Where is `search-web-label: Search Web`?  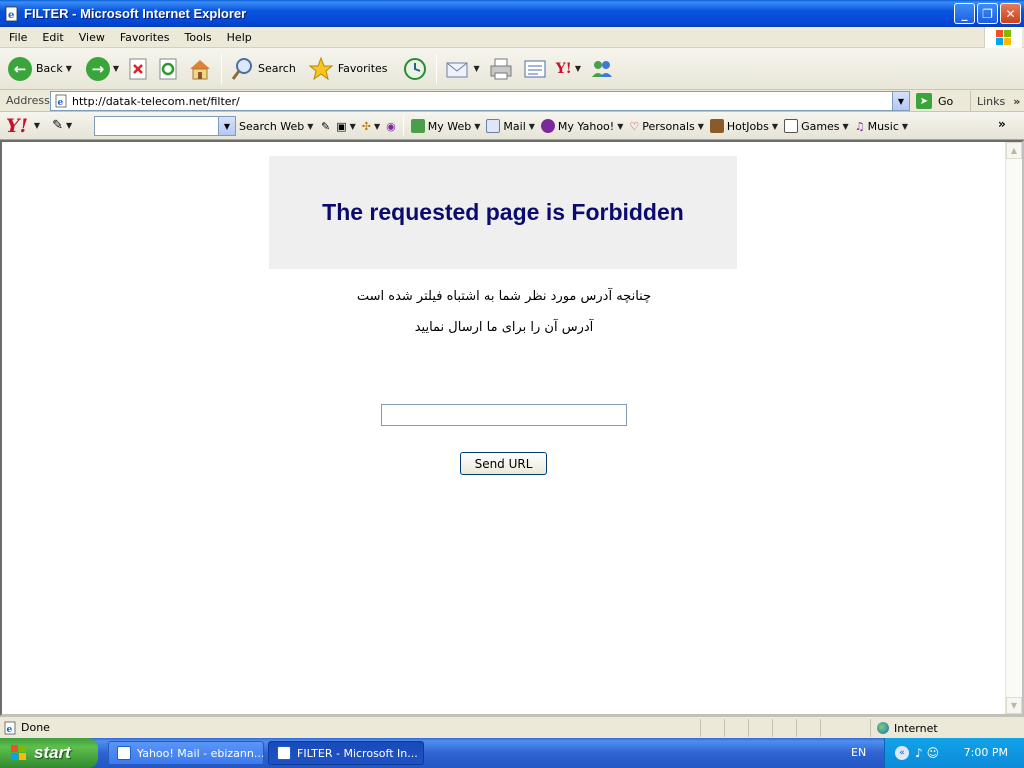
search-web-label: Search Web is located at coordinates (272, 126).